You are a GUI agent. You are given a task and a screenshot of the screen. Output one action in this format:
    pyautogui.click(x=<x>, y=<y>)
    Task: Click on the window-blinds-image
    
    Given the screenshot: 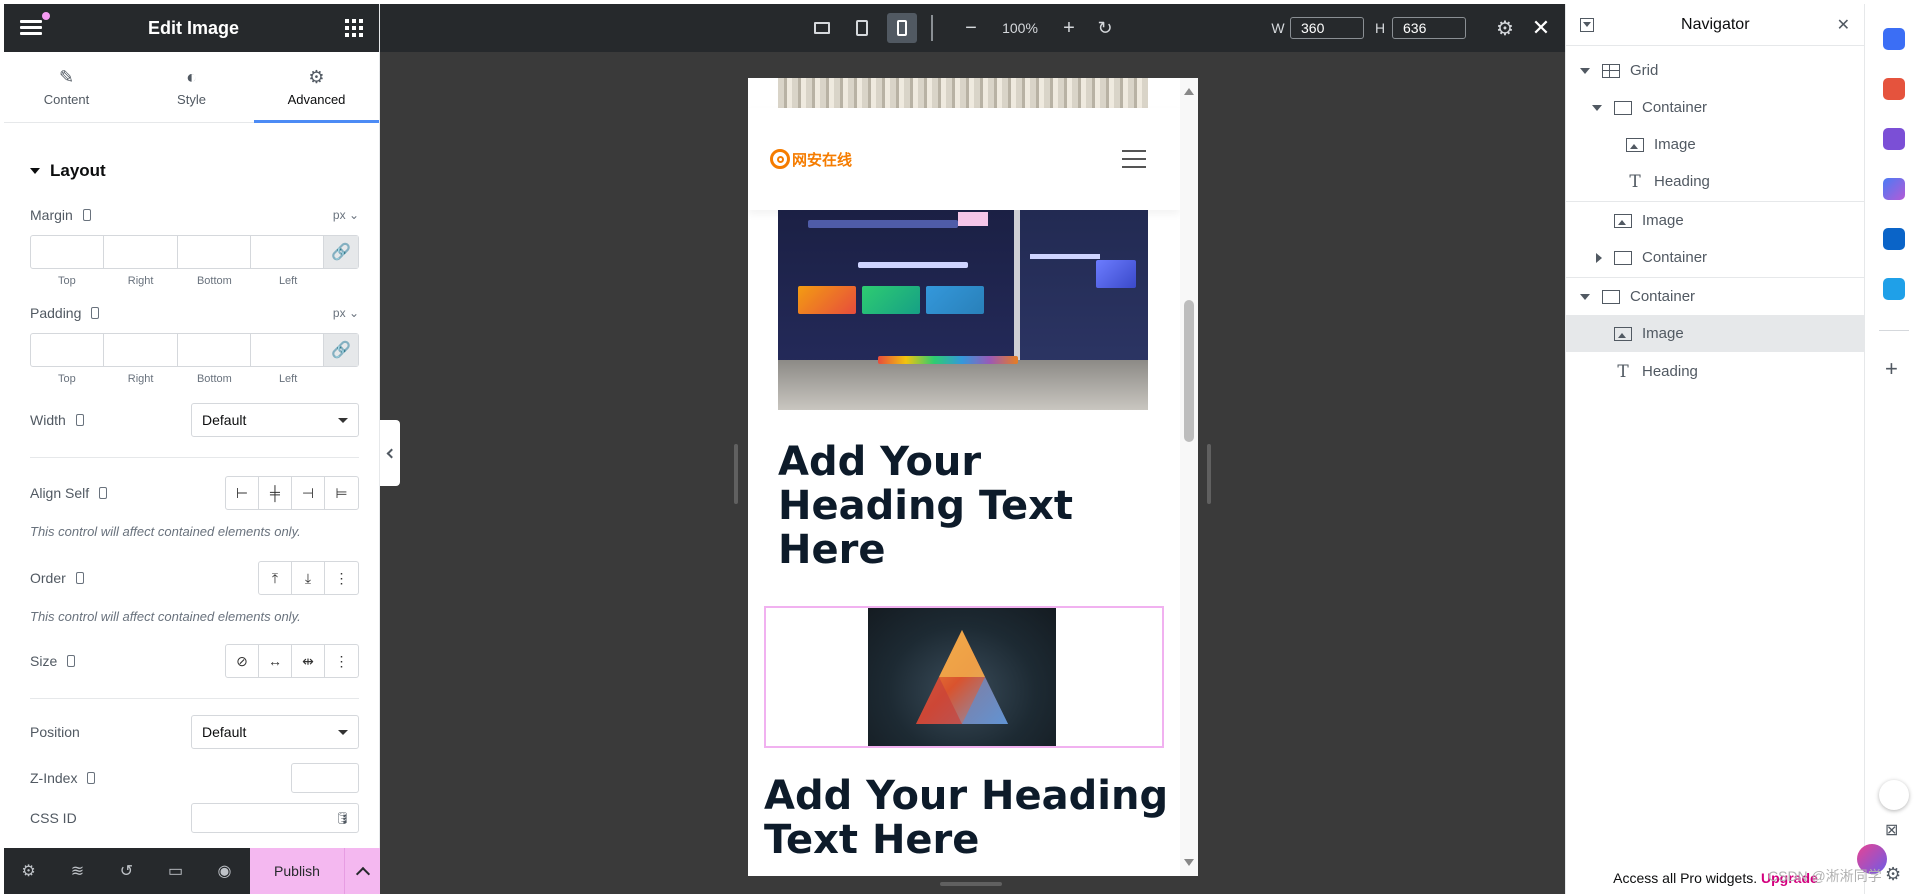 What is the action you would take?
    pyautogui.click(x=963, y=94)
    